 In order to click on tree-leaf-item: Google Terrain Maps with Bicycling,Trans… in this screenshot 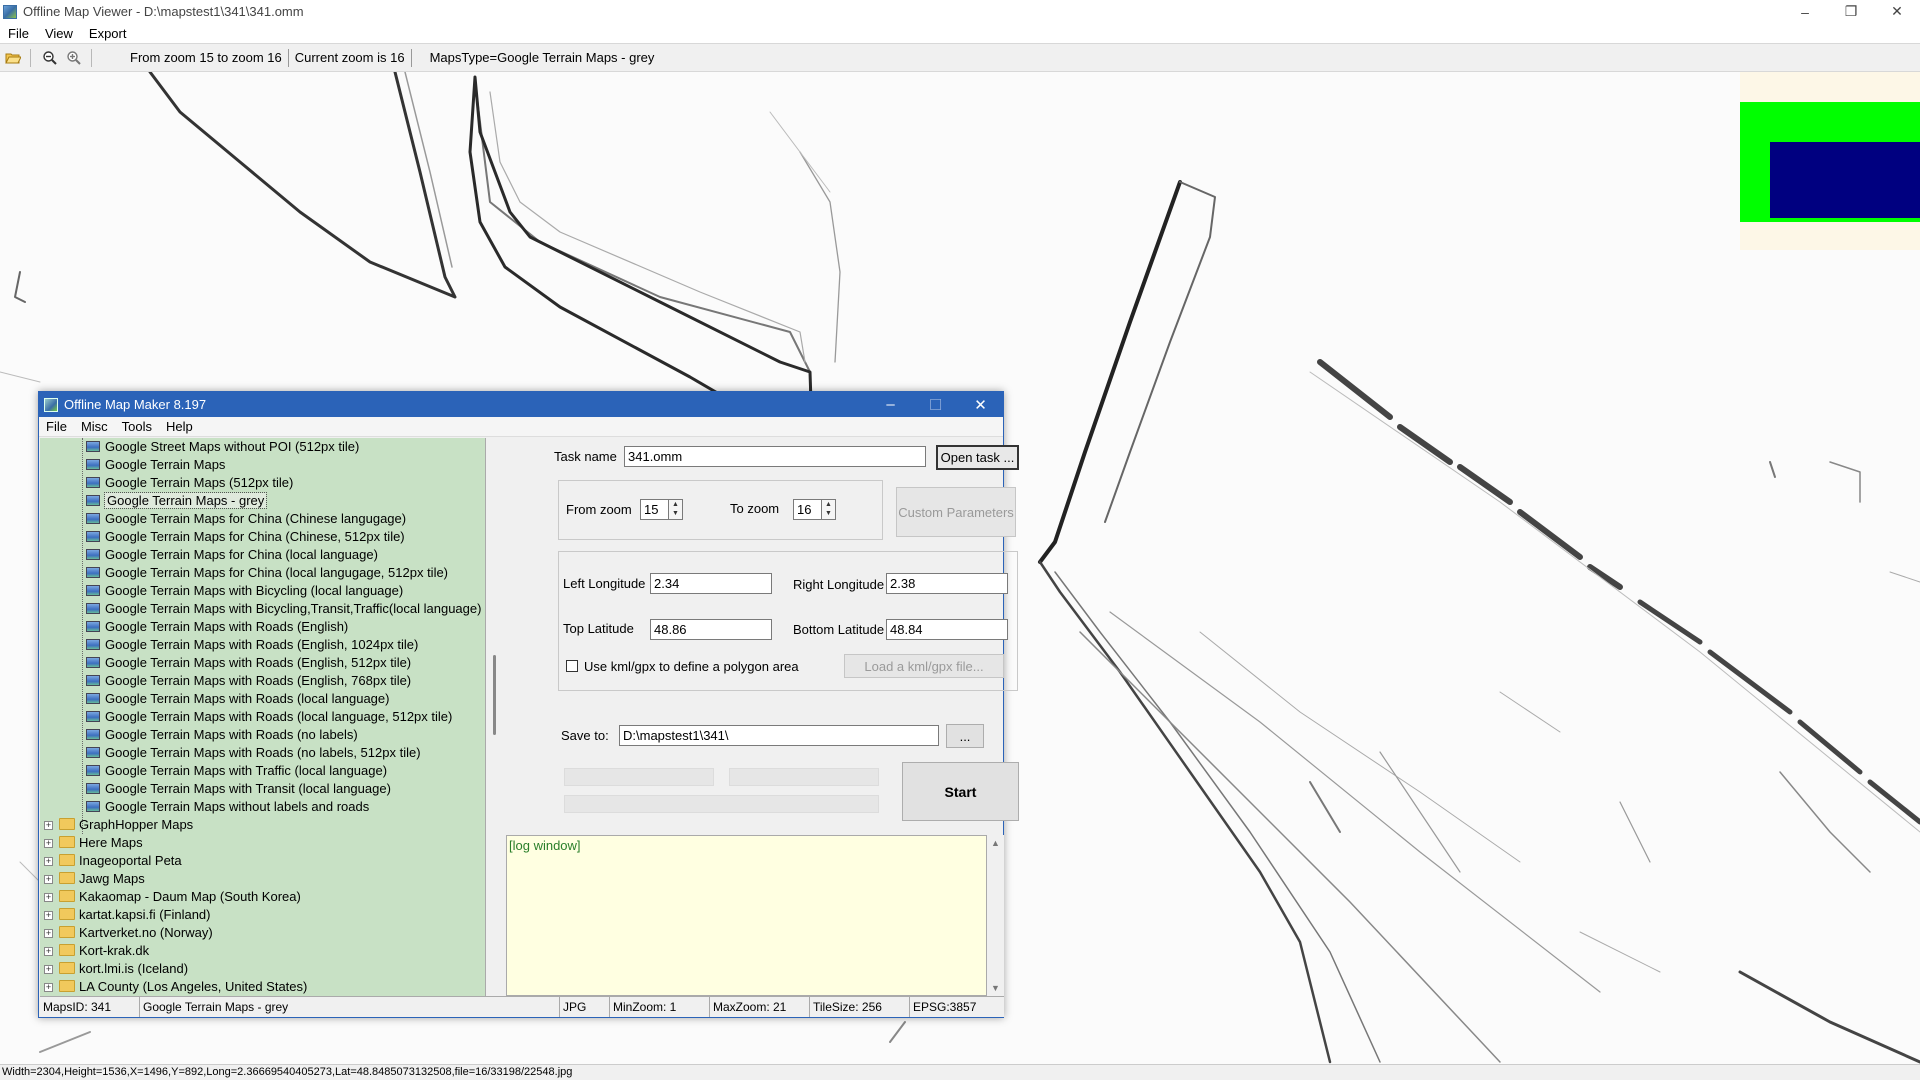, I will do `click(262, 609)`.